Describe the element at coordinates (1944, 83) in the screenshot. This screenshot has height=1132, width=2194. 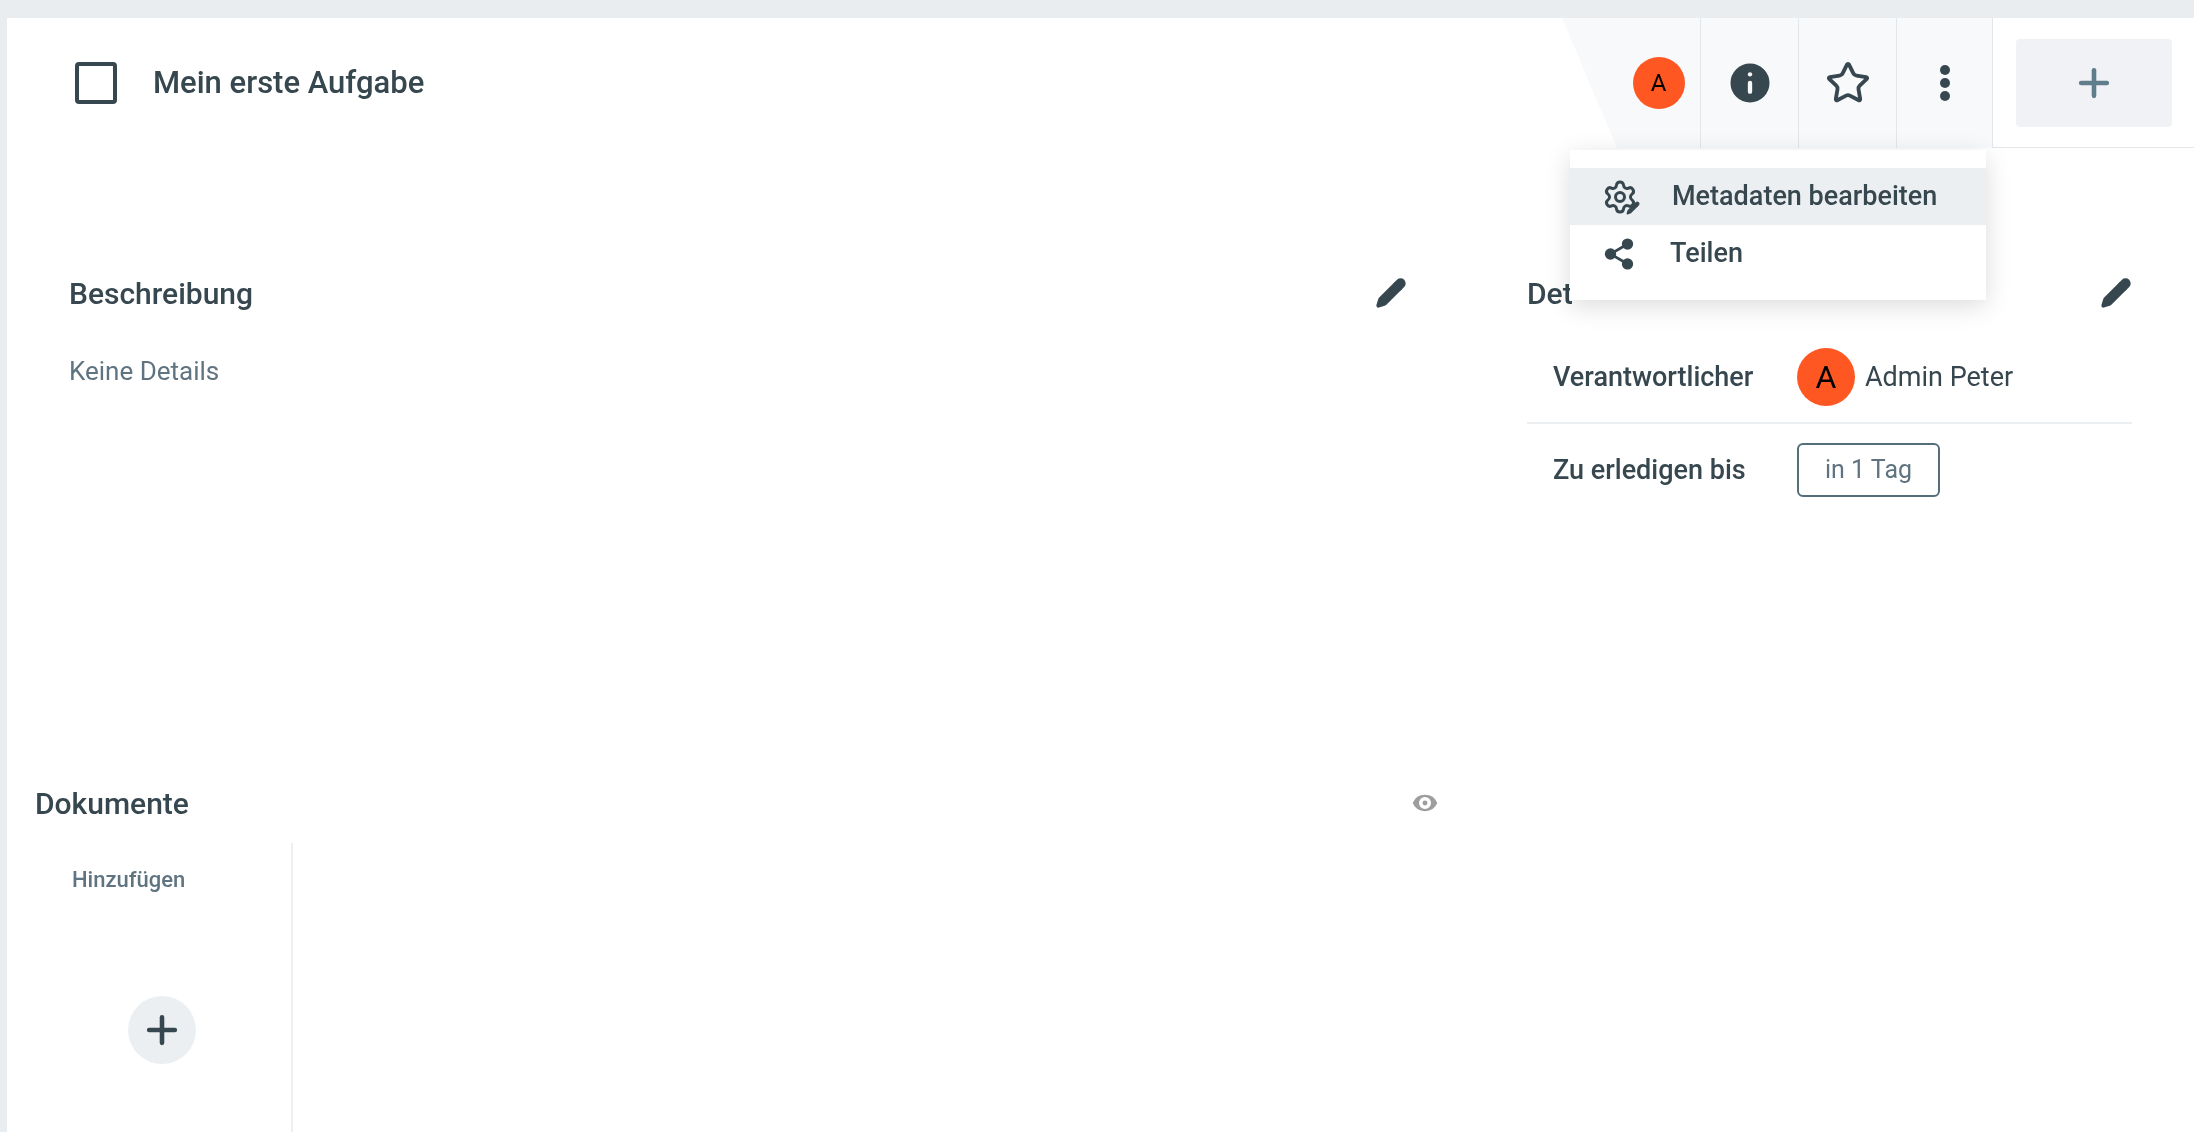
I see `more-icon` at that location.